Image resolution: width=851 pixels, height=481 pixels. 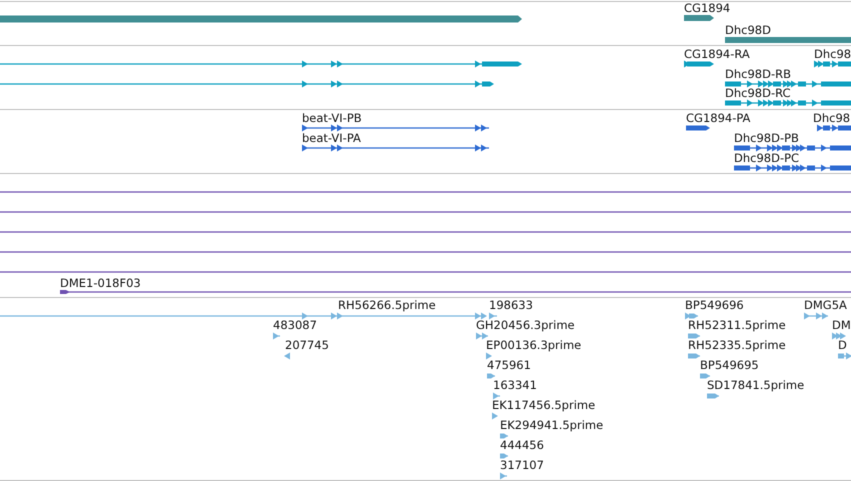 I want to click on feature-label: BP549695, so click(x=729, y=365).